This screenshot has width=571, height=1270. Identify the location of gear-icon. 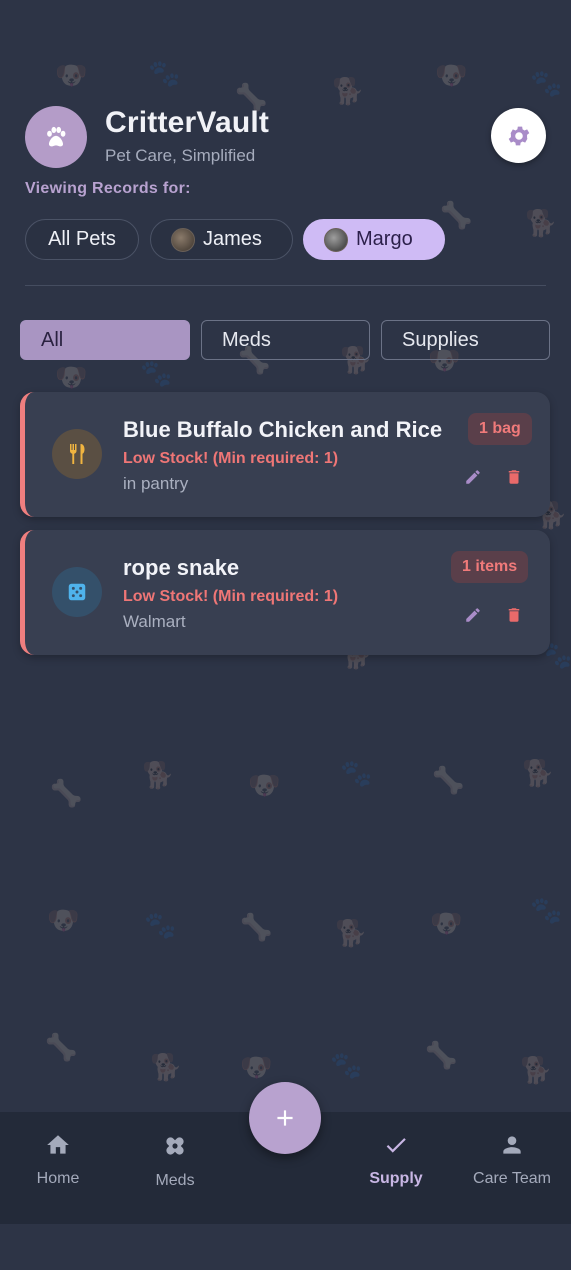
(518, 135).